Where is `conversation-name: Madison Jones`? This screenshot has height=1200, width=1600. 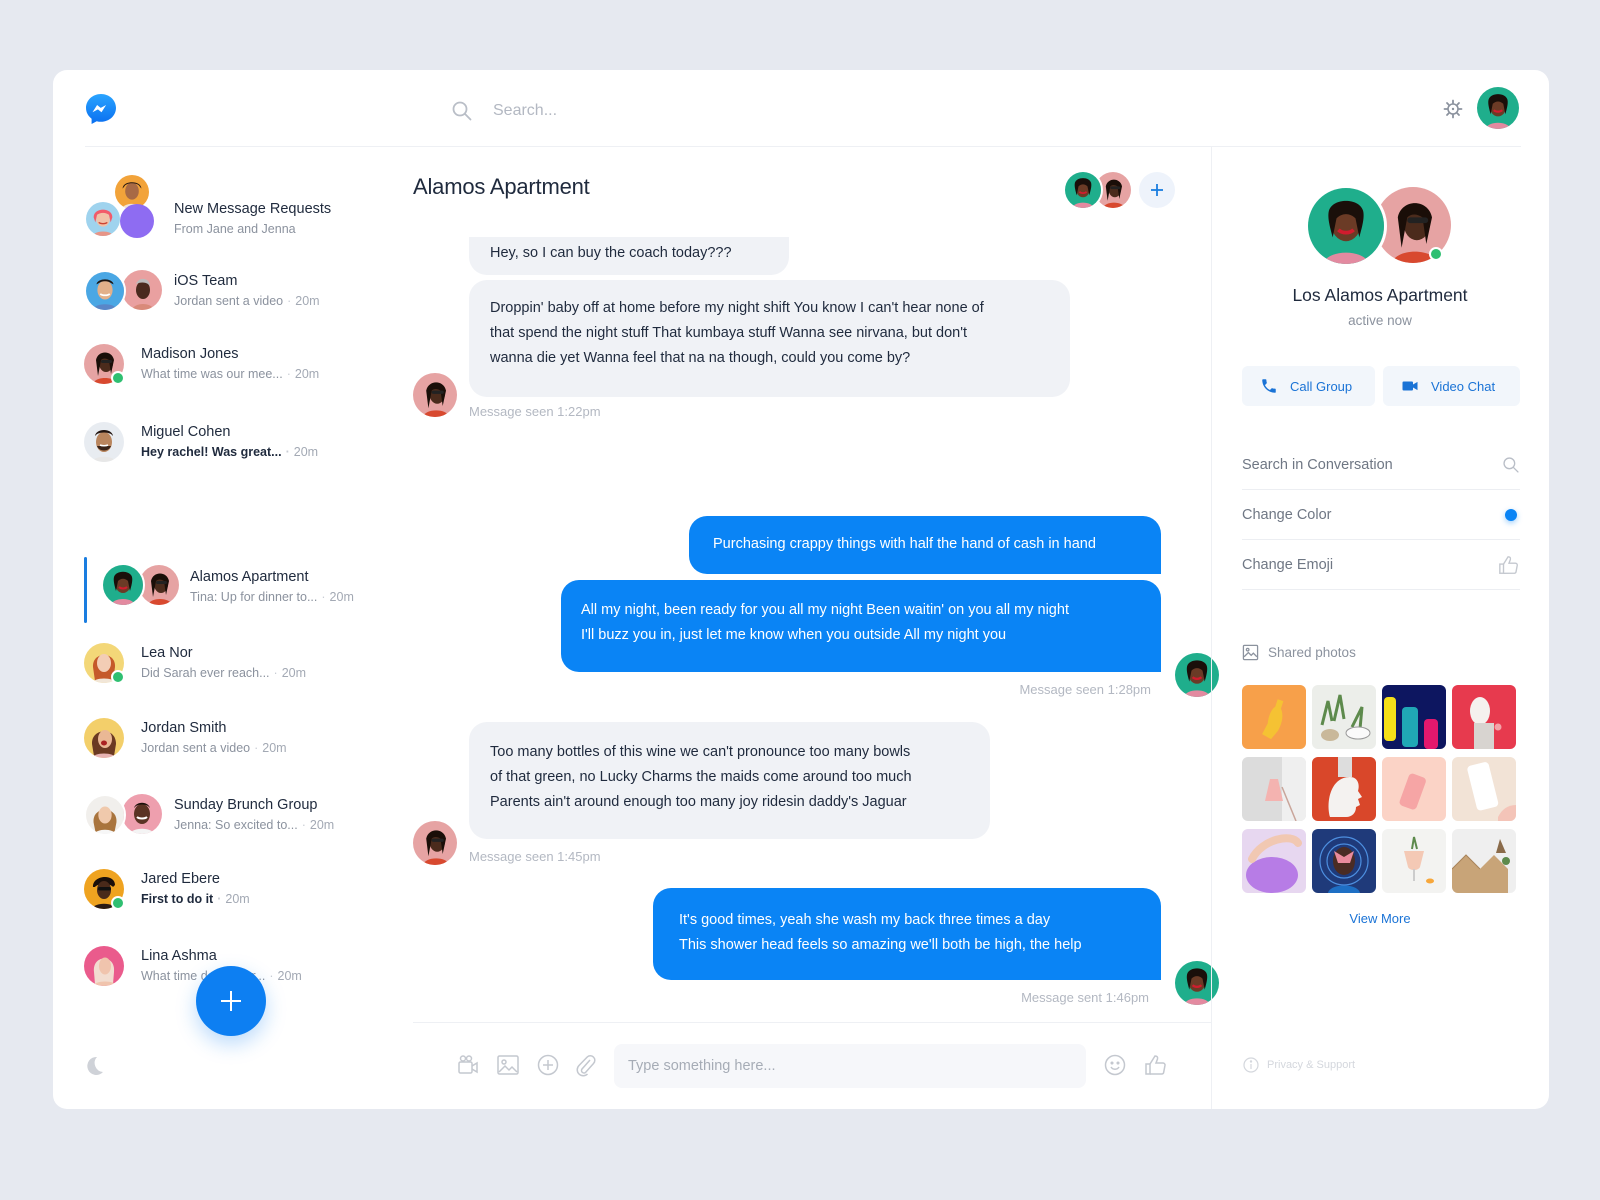
conversation-name: Madison Jones is located at coordinates (190, 354).